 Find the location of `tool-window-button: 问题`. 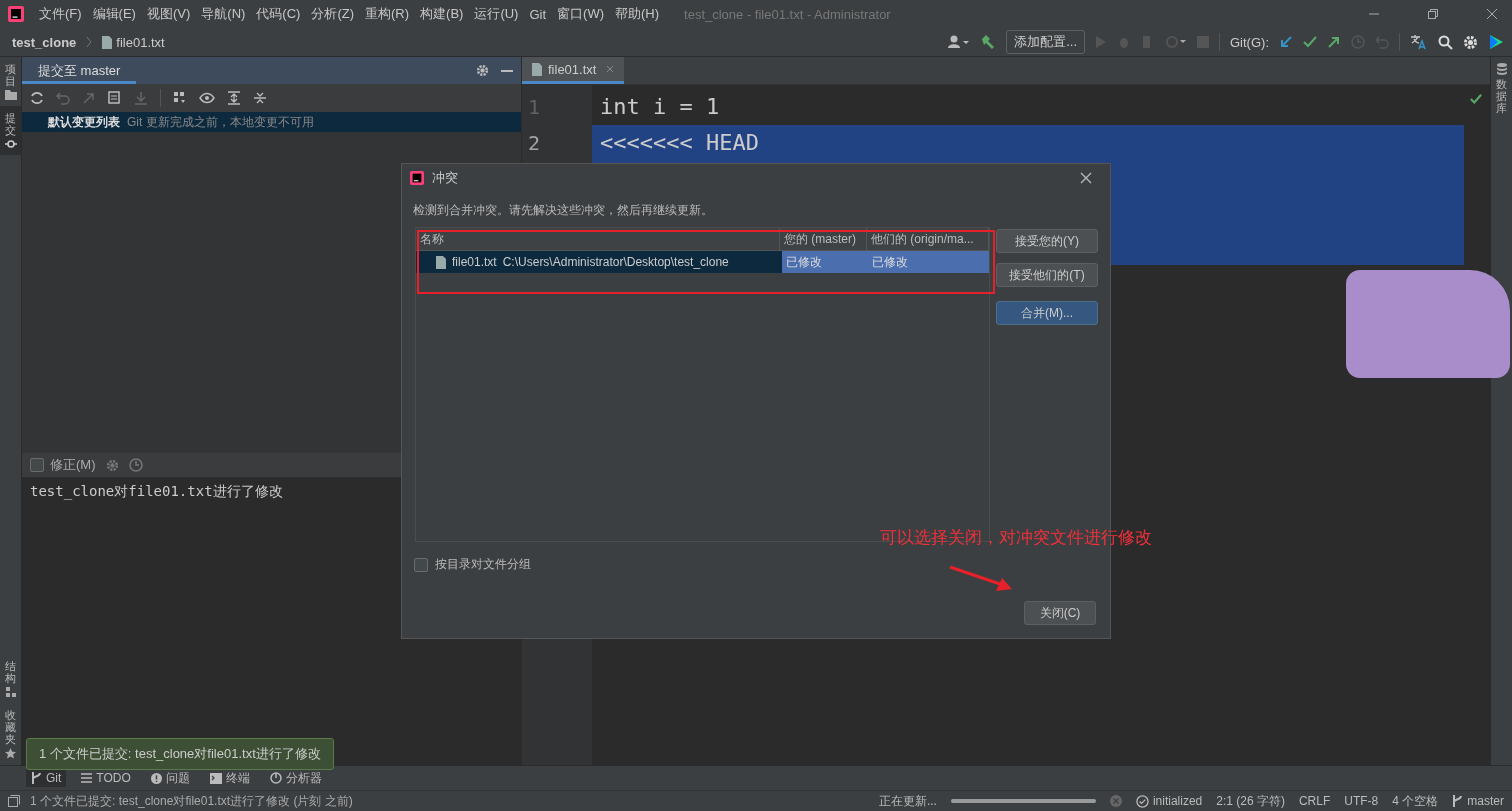

tool-window-button: 问题 is located at coordinates (170, 778).